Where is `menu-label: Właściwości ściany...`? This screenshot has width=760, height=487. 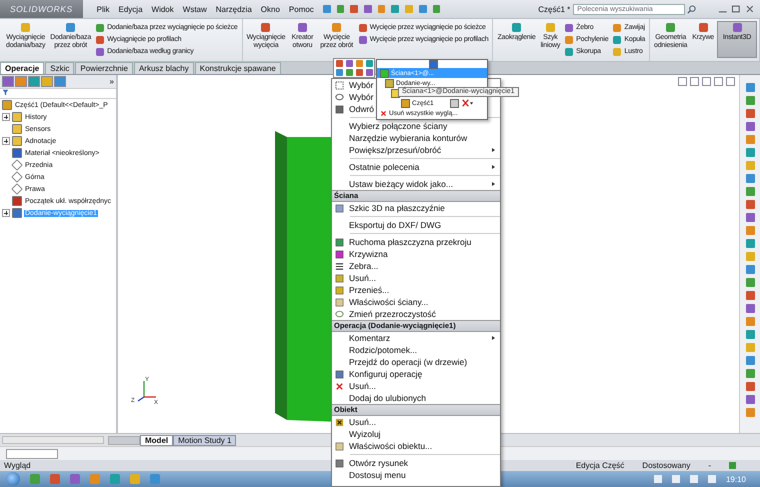 menu-label: Właściwości ściany... is located at coordinates (388, 302).